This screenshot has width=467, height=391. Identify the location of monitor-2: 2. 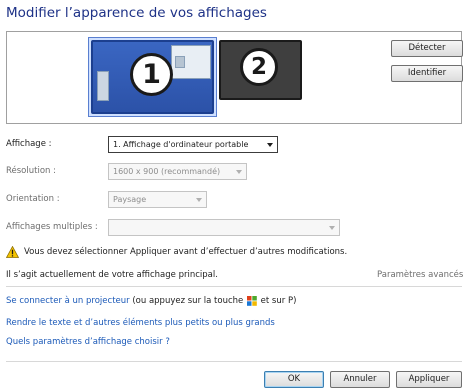
(260, 70).